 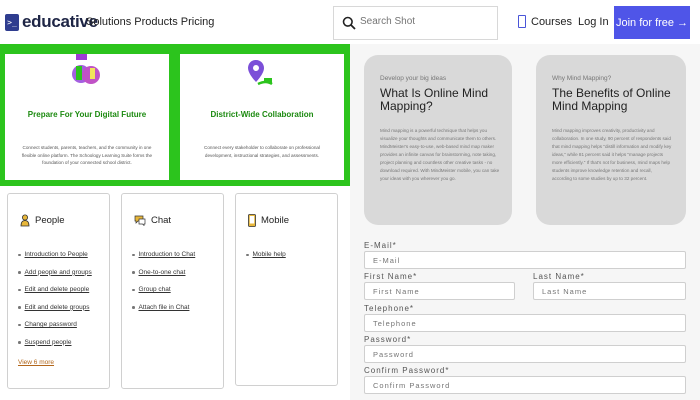 What do you see at coordinates (525, 385) in the screenshot?
I see `confirm-password-field` at bounding box center [525, 385].